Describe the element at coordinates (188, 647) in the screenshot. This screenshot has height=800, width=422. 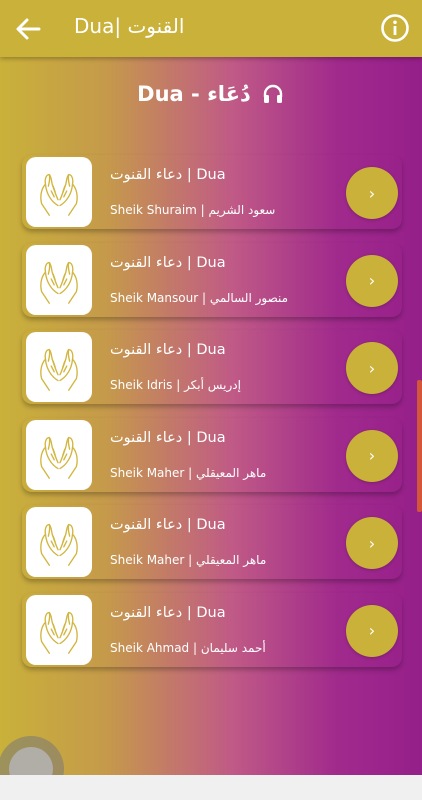
I see `item-reciter: Sheik Ahmad | أحمد سليمان` at that location.